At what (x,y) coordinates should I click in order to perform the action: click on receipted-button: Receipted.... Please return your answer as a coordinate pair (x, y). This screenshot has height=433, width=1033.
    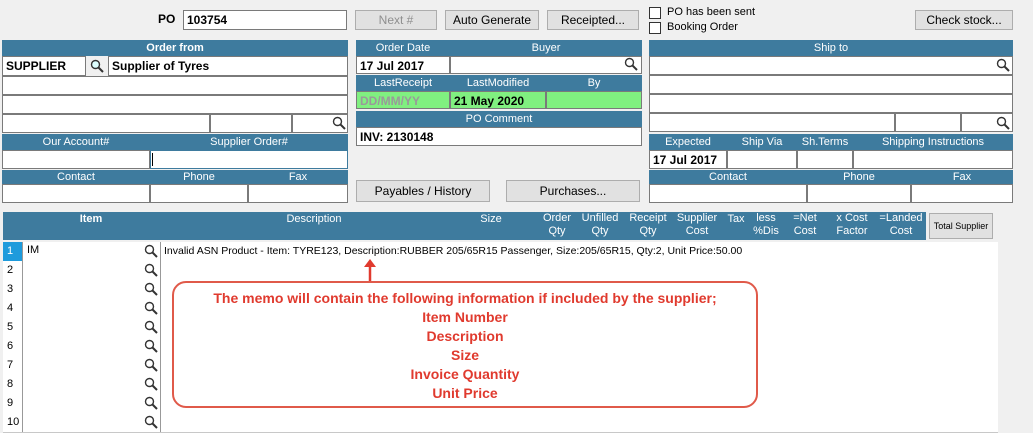
    Looking at the image, I should click on (593, 20).